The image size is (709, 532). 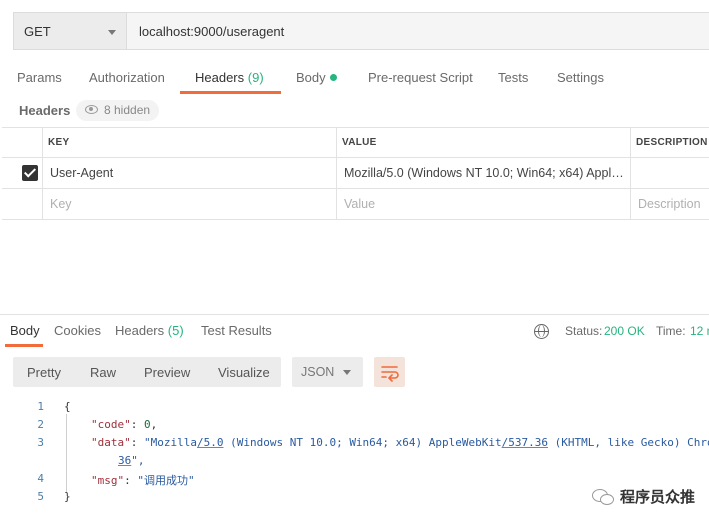 What do you see at coordinates (108, 480) in the screenshot?
I see `json-key: "msg"` at bounding box center [108, 480].